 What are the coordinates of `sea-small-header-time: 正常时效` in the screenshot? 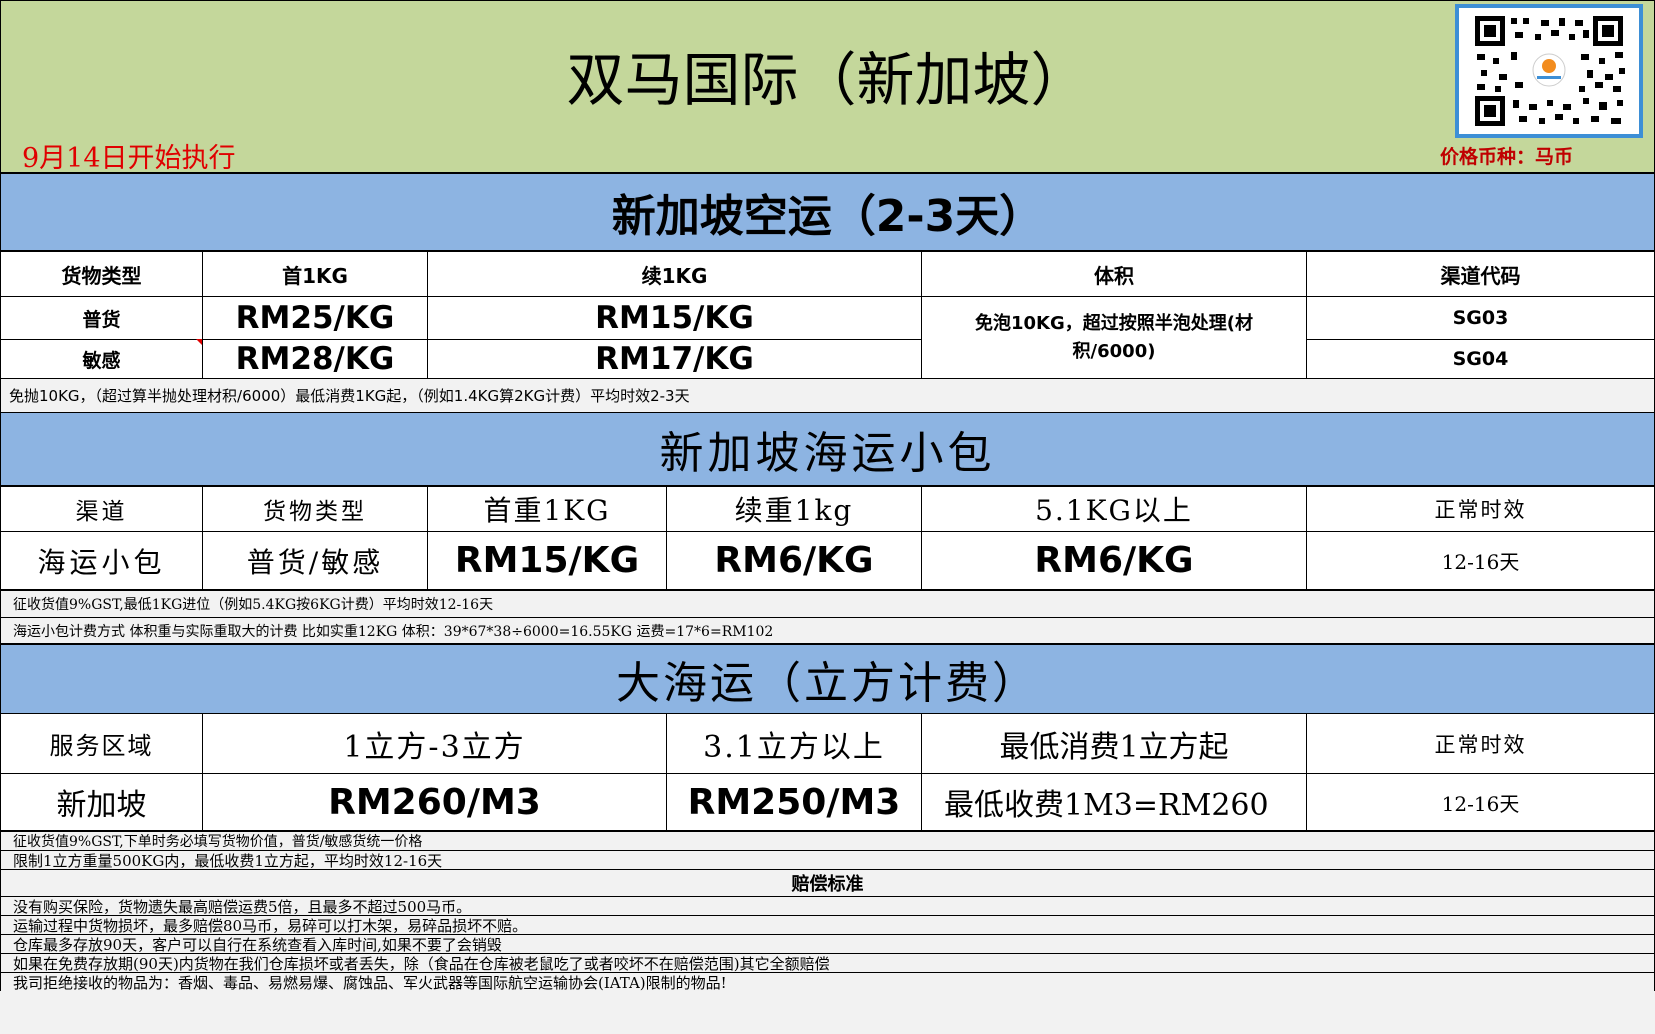 It's located at (1480, 509).